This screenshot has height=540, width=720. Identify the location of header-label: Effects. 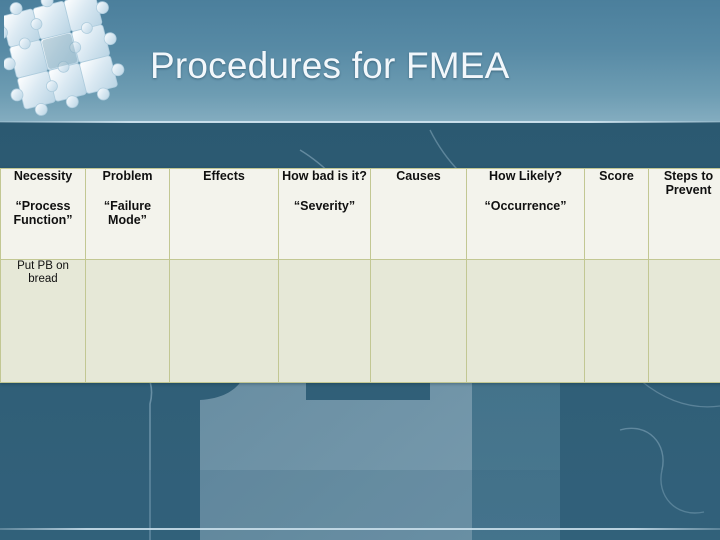
(224, 176).